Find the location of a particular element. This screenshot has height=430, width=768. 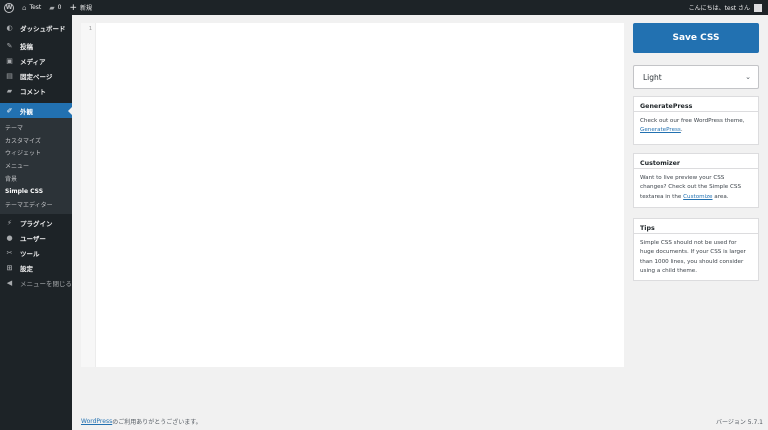

sidebar-item-label: 投稿 is located at coordinates (26, 46).